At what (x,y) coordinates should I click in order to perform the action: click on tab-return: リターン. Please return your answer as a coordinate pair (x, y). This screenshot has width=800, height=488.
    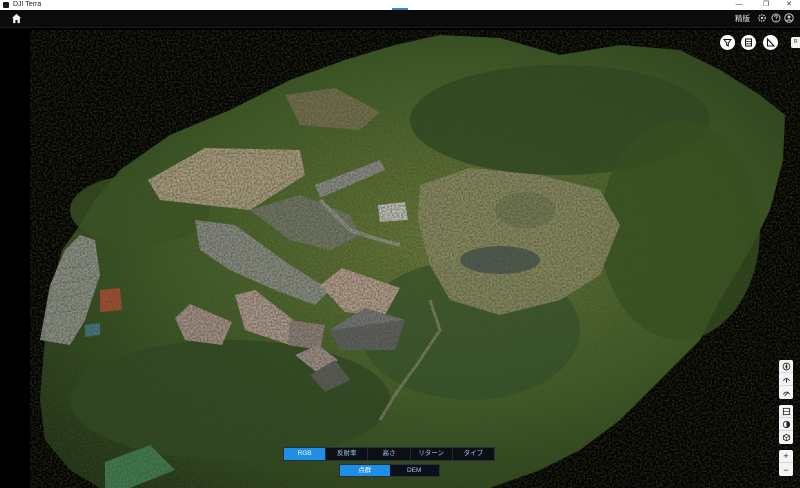
    Looking at the image, I should click on (432, 454).